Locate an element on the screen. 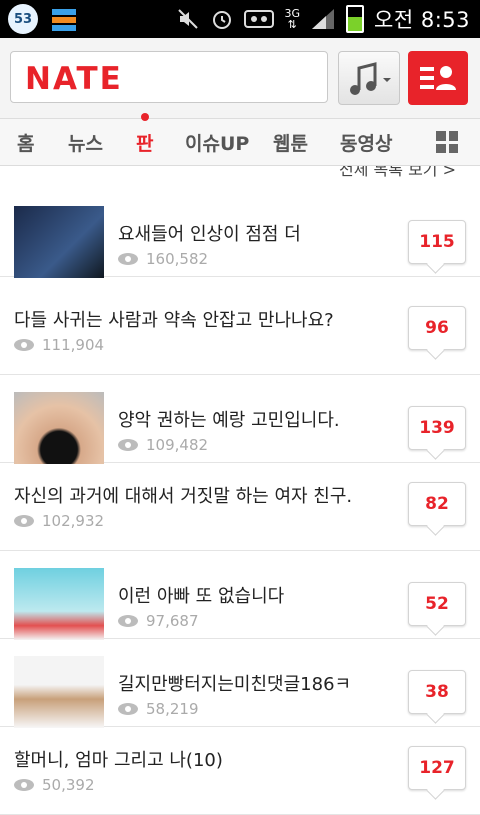 The width and height of the screenshot is (480, 815). tab-pann: 판 is located at coordinates (144, 142).